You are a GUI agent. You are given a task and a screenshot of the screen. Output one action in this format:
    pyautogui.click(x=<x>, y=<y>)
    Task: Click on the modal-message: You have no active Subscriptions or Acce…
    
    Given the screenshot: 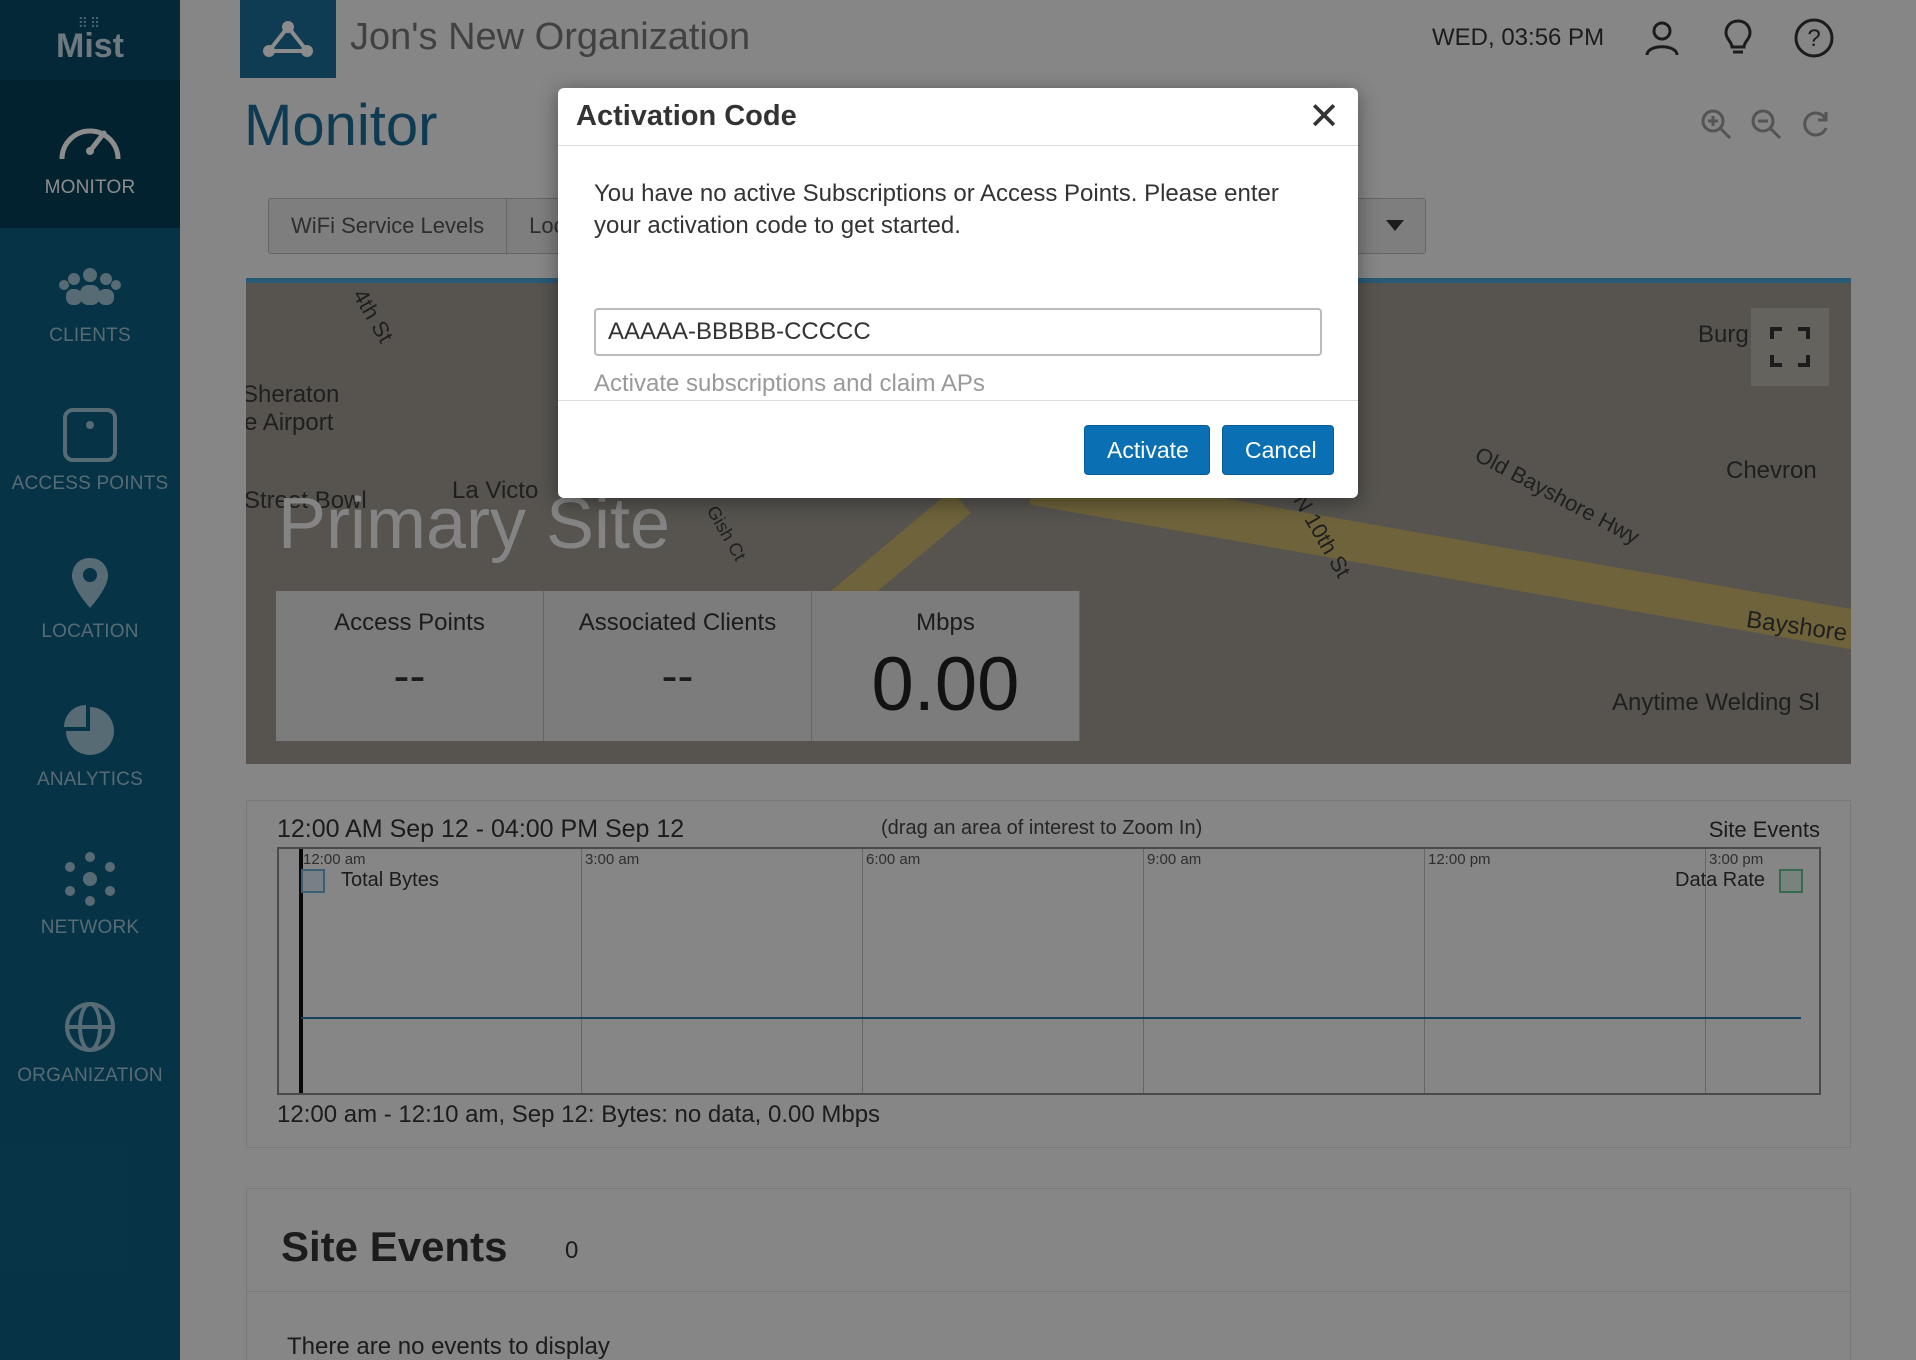 What is the action you would take?
    pyautogui.click(x=936, y=209)
    